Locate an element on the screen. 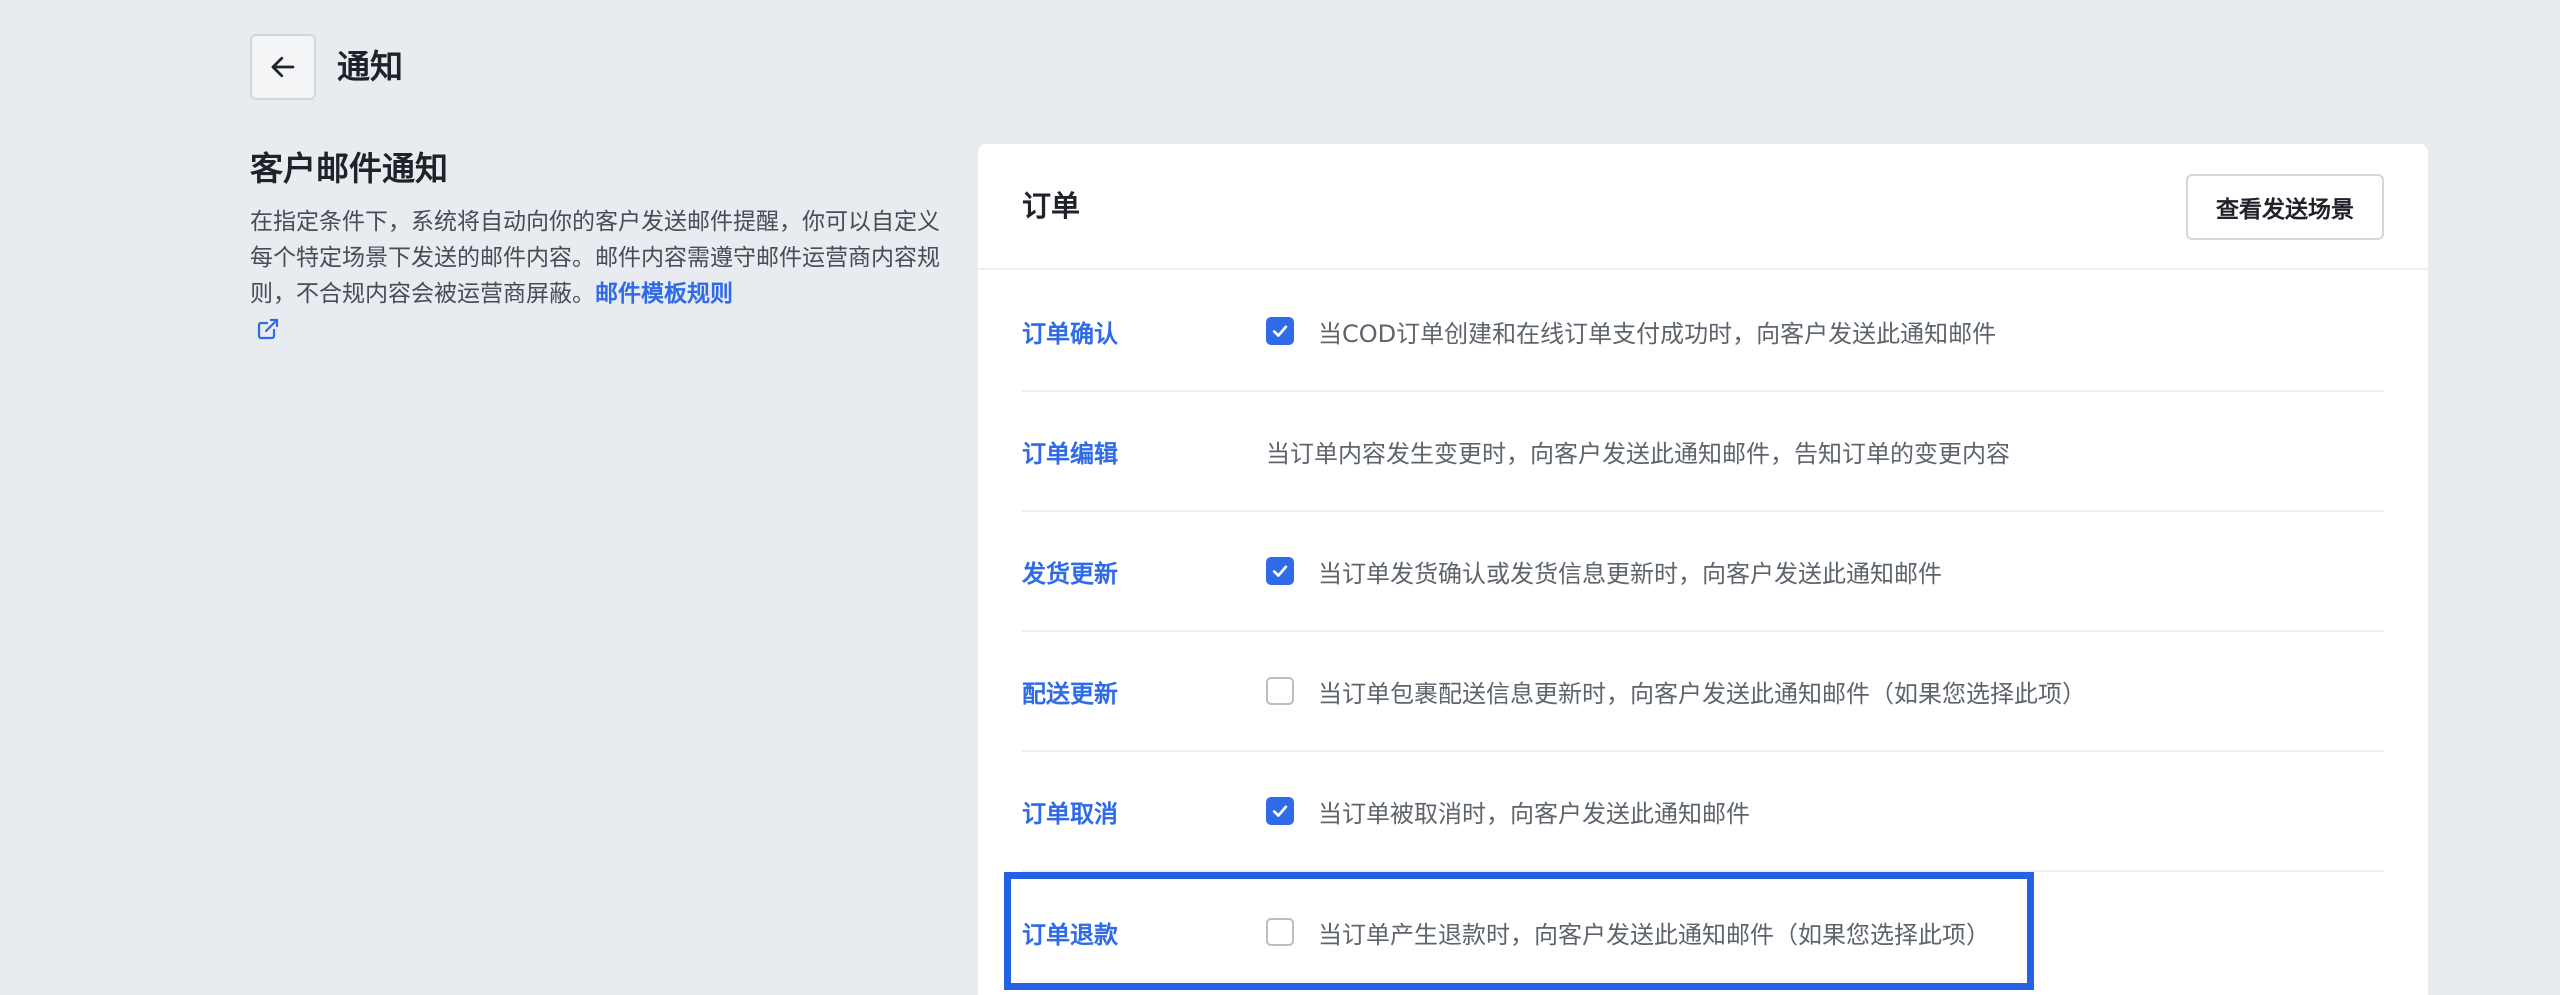 The width and height of the screenshot is (2560, 995). notification-row-order-confirm: 订单确认 当COD订单创建和在线订单支付成功时，向客户发送此通知邮件 is located at coordinates (1703, 332).